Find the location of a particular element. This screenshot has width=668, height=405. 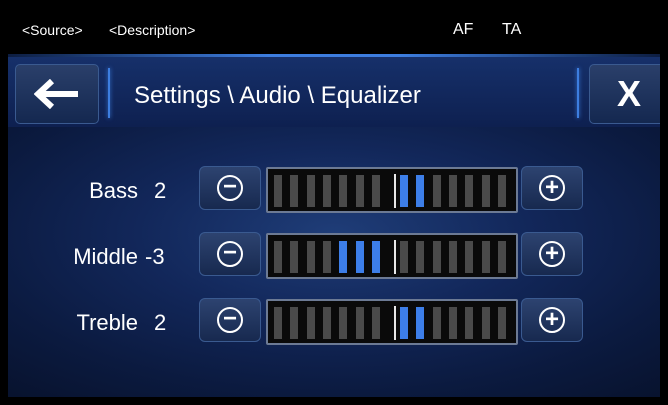

eq-label: Treble is located at coordinates (107, 322).